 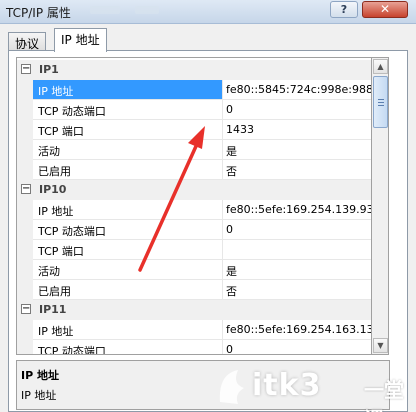 I want to click on description-text: IP 地址, so click(x=39, y=395).